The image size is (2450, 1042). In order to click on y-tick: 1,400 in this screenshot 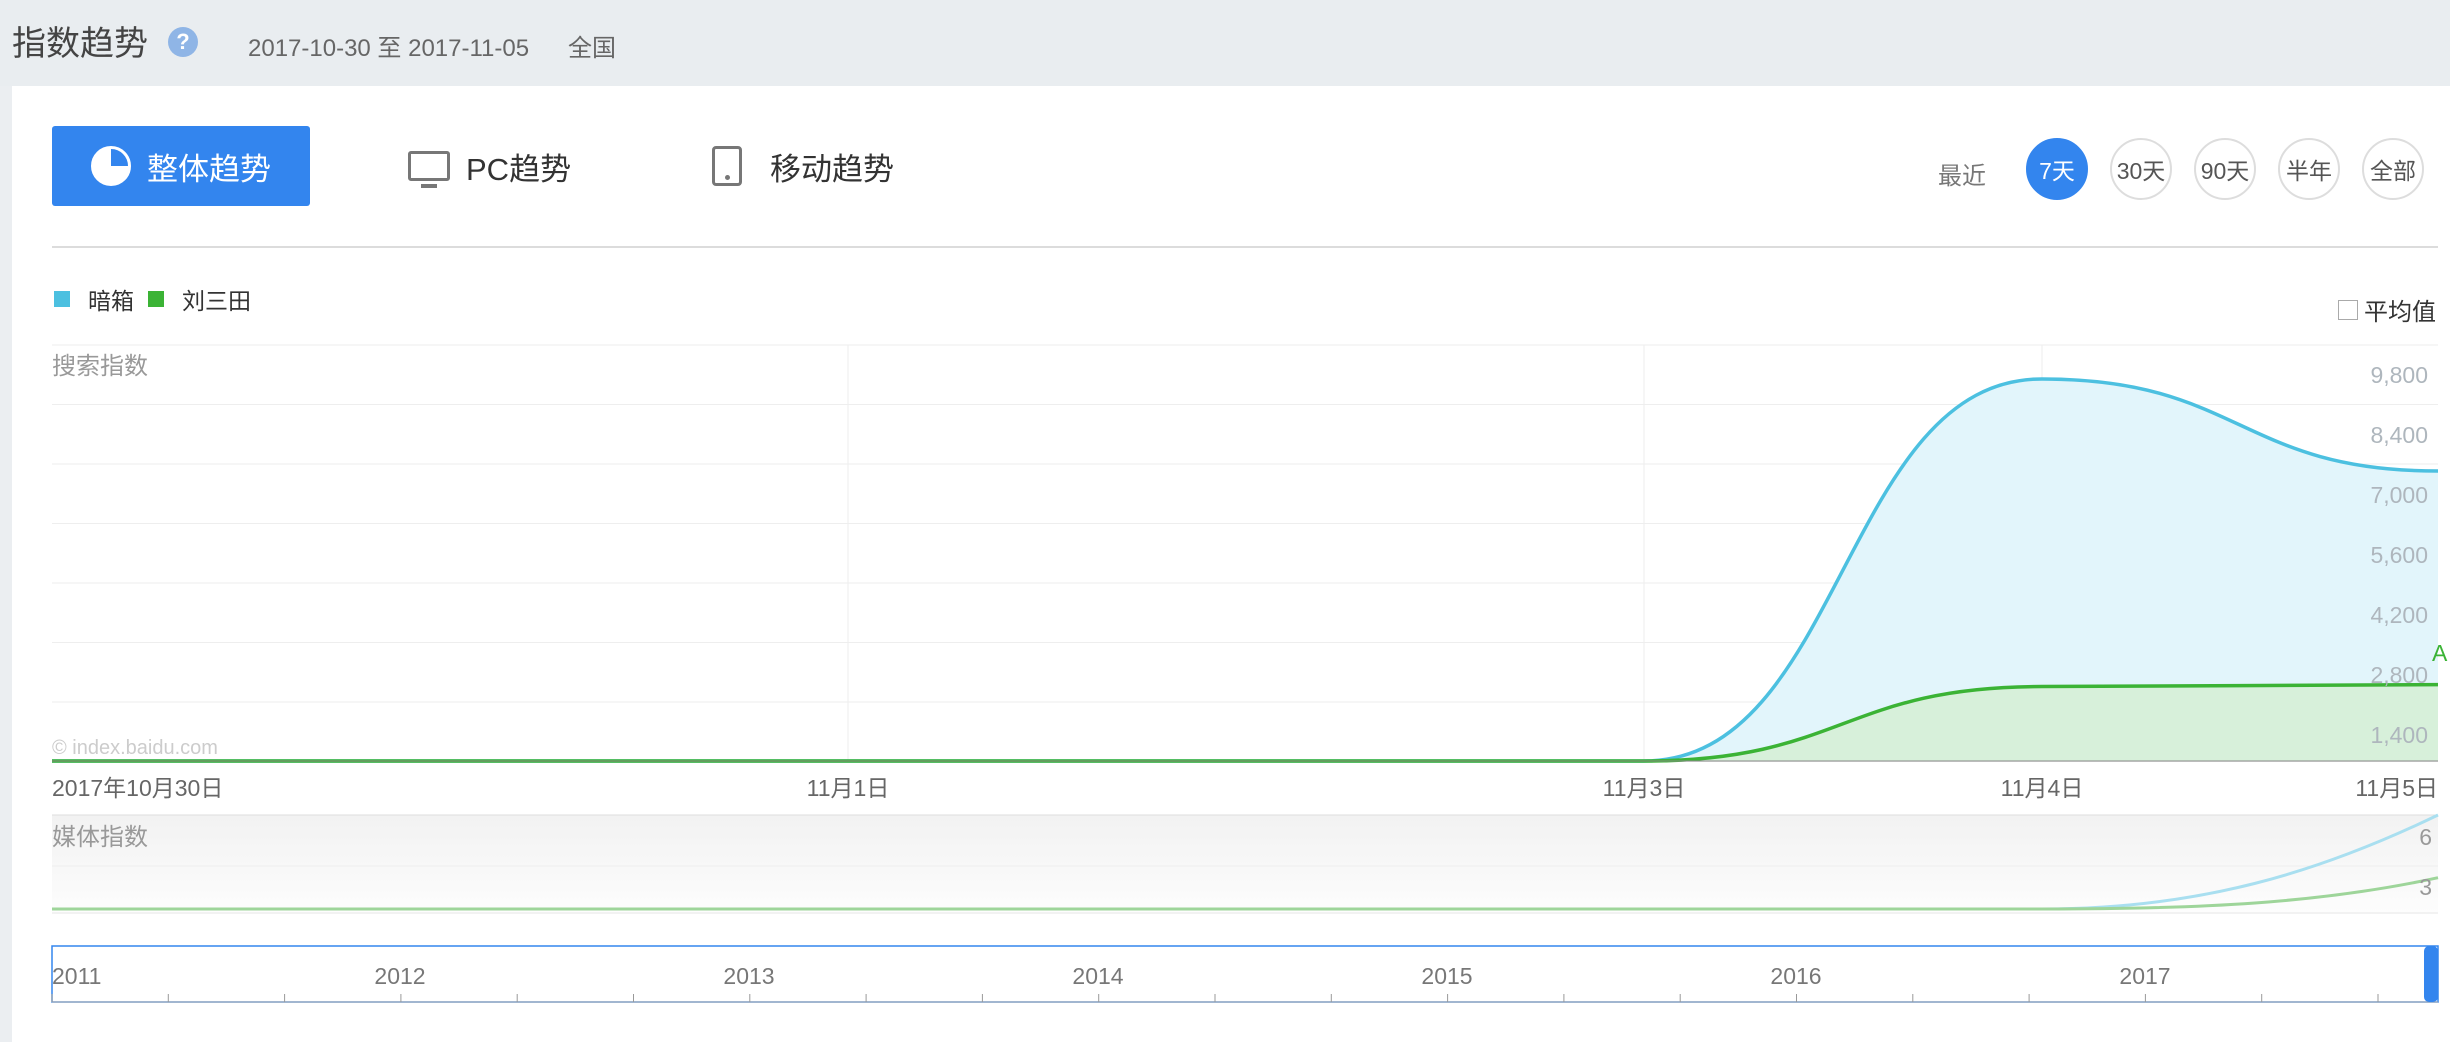, I will do `click(2399, 735)`.